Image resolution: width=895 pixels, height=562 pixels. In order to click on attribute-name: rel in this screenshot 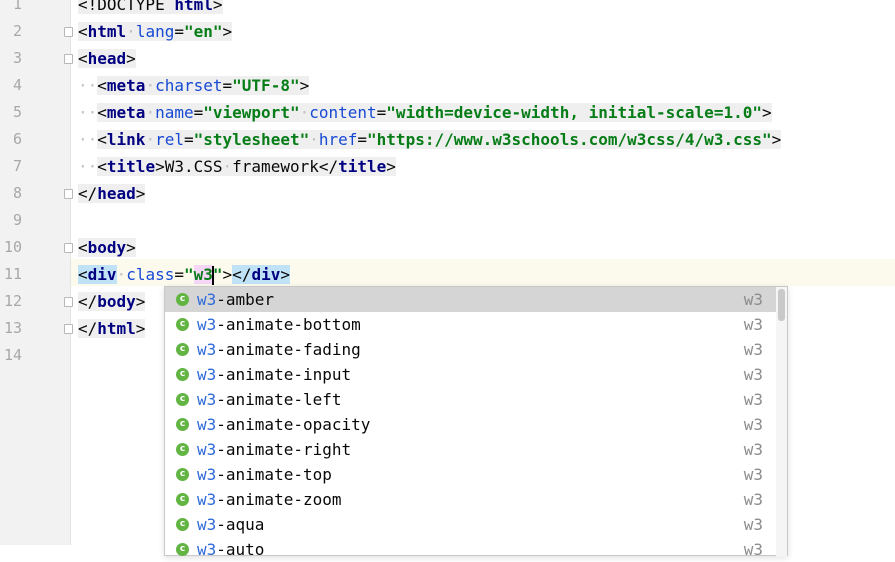, I will do `click(169, 139)`.